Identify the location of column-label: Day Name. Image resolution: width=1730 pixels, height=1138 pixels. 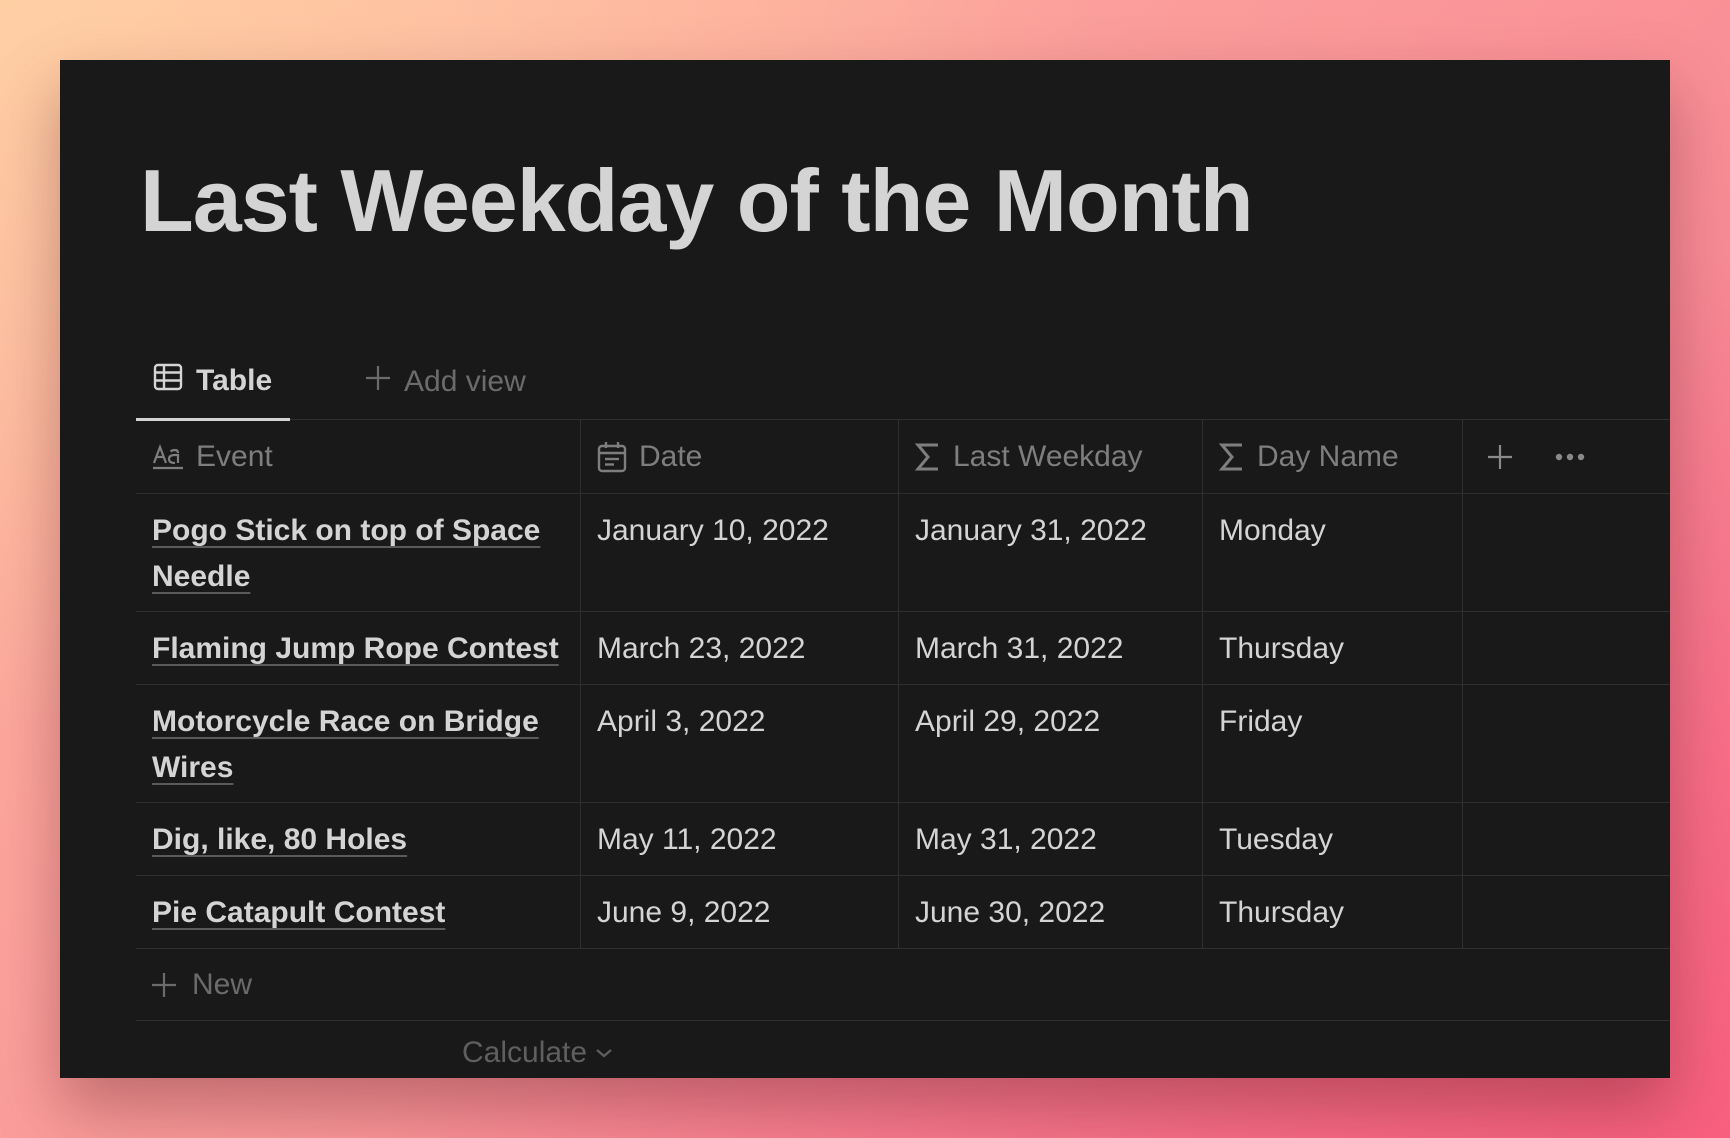
(1328, 456).